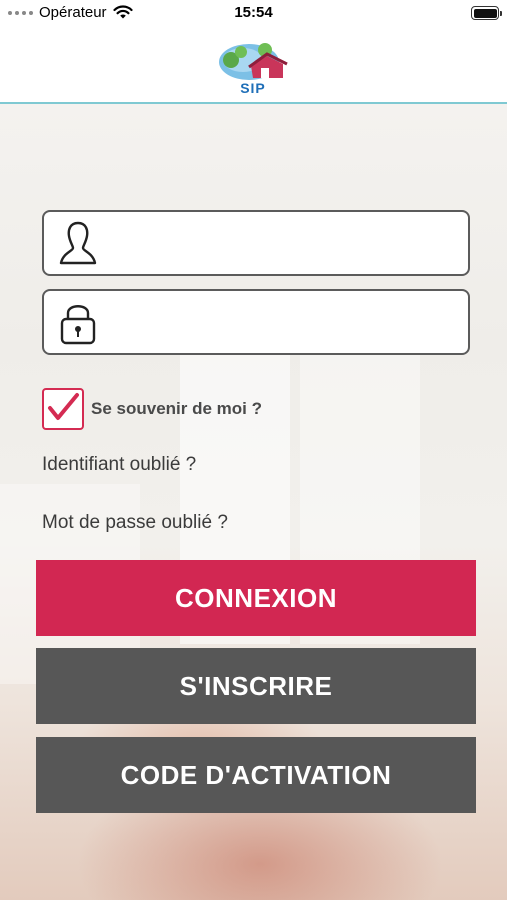 The width and height of the screenshot is (507, 900). I want to click on remember-label: Se souvenir de moi ?, so click(176, 408).